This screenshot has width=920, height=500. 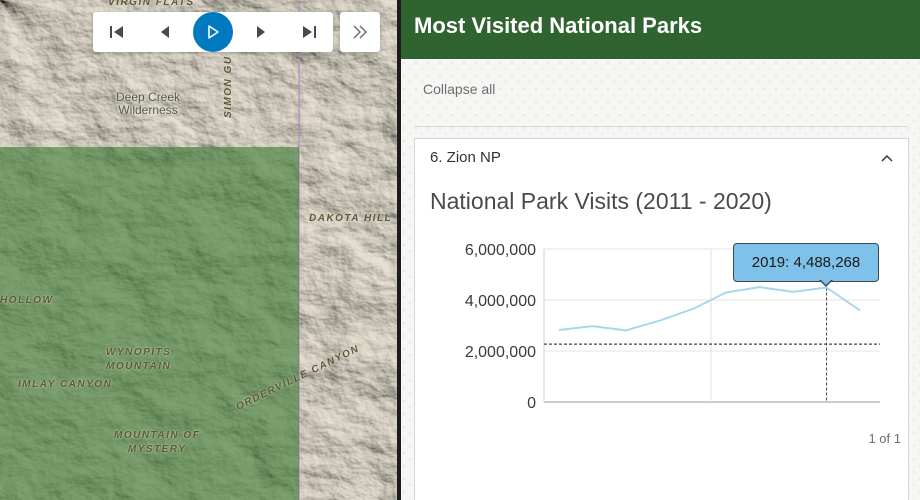 What do you see at coordinates (660, 126) in the screenshot?
I see `divider` at bounding box center [660, 126].